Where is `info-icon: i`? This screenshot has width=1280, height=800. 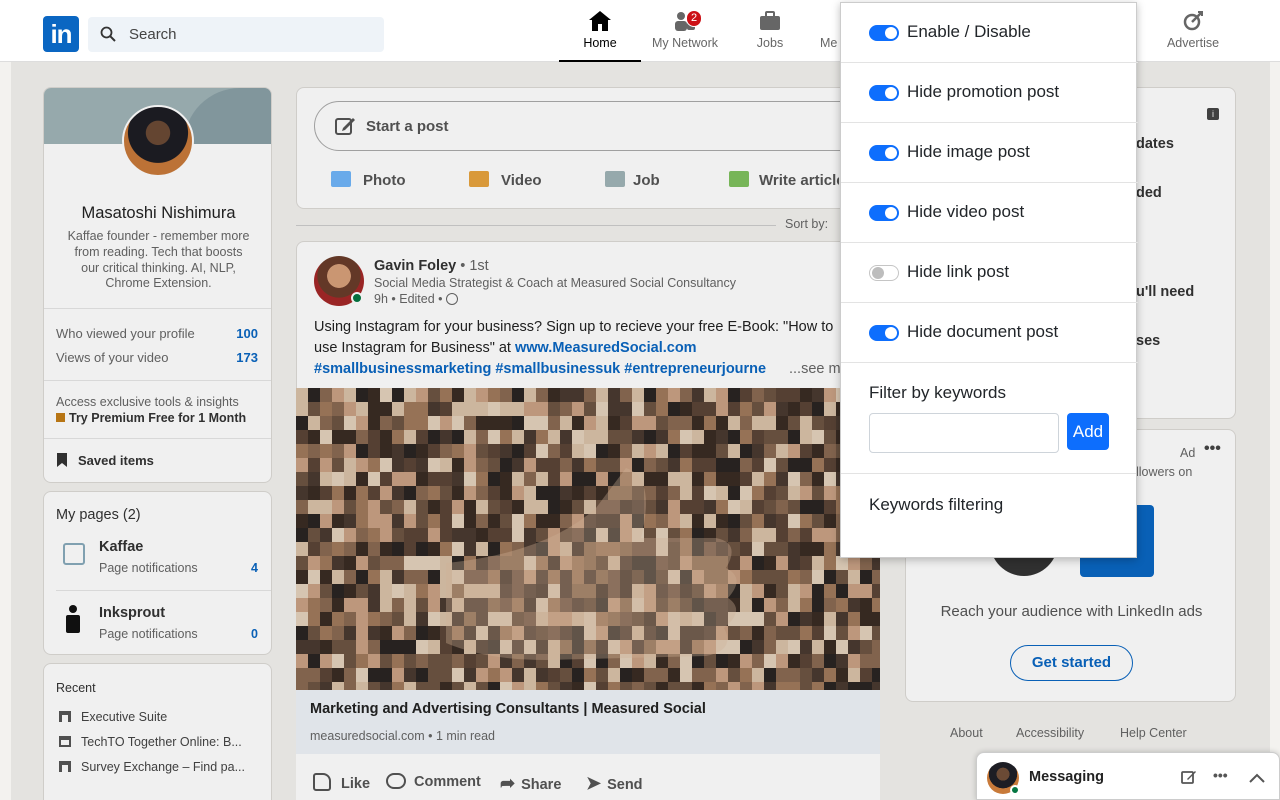 info-icon: i is located at coordinates (1213, 114).